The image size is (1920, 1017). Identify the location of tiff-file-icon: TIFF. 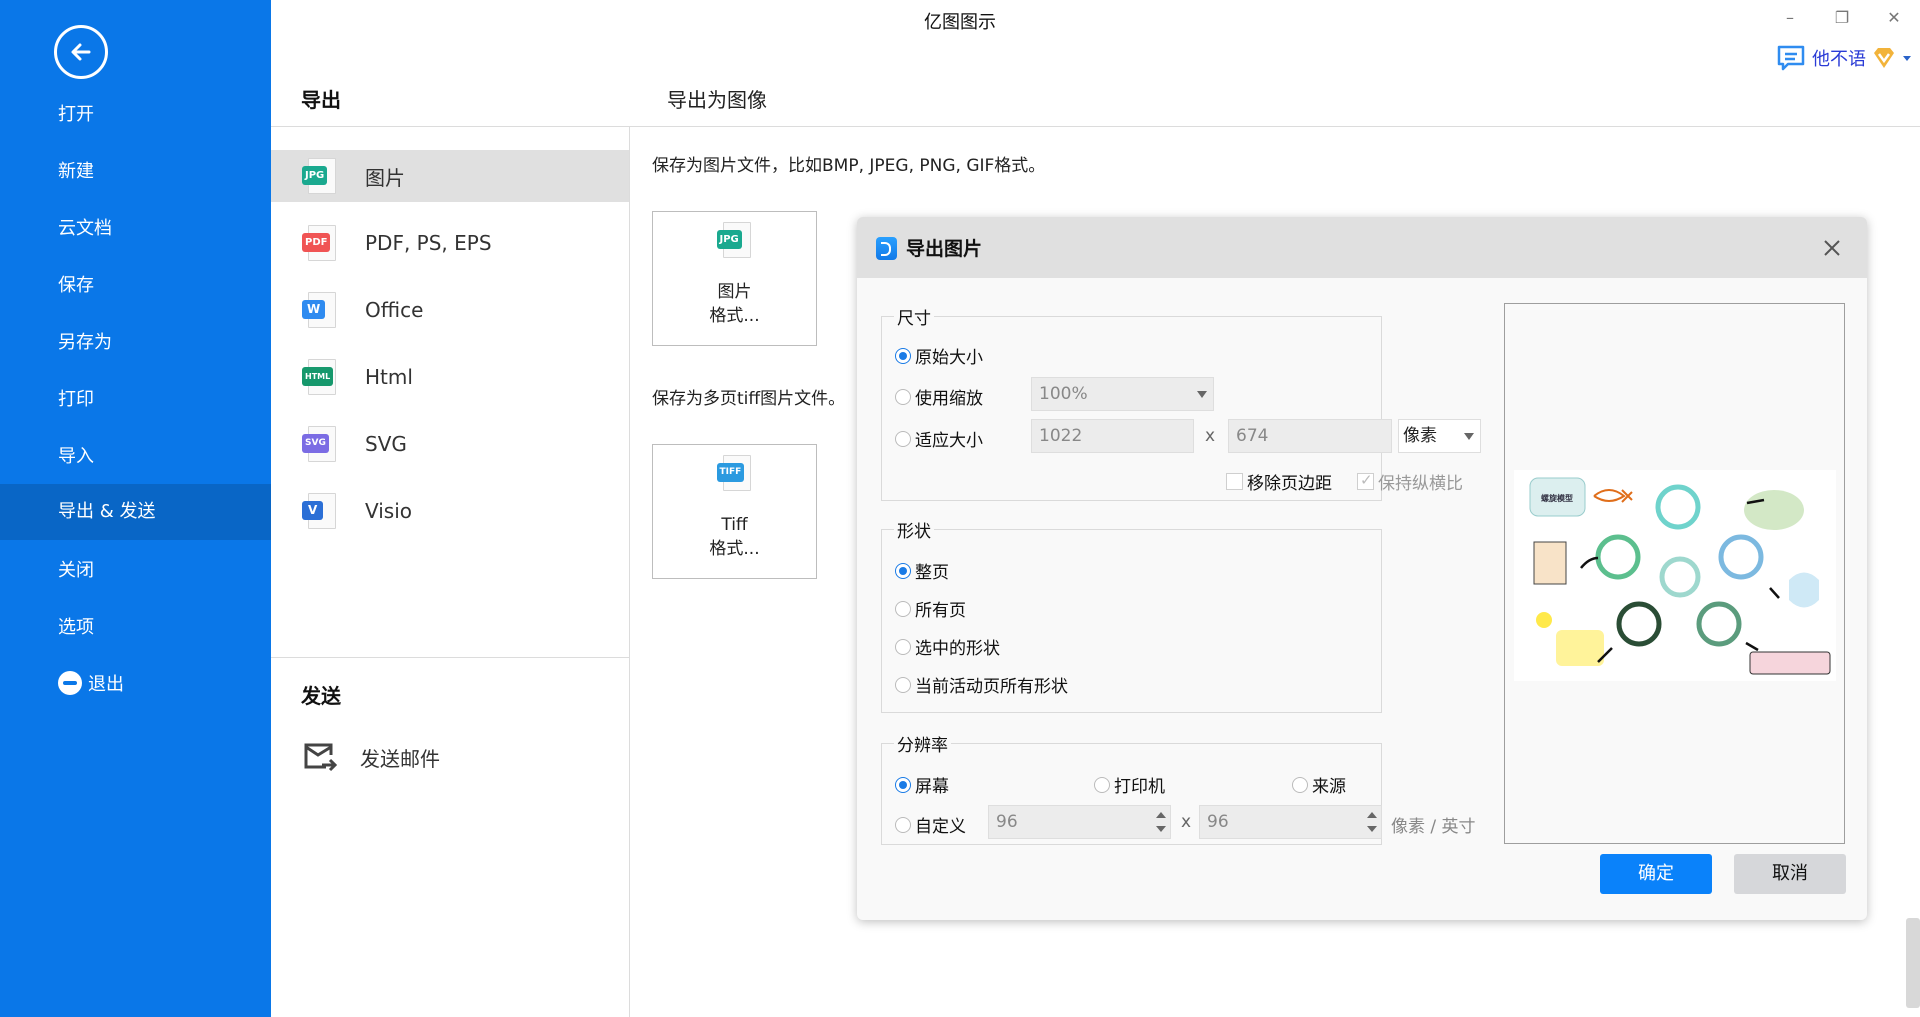
(734, 473).